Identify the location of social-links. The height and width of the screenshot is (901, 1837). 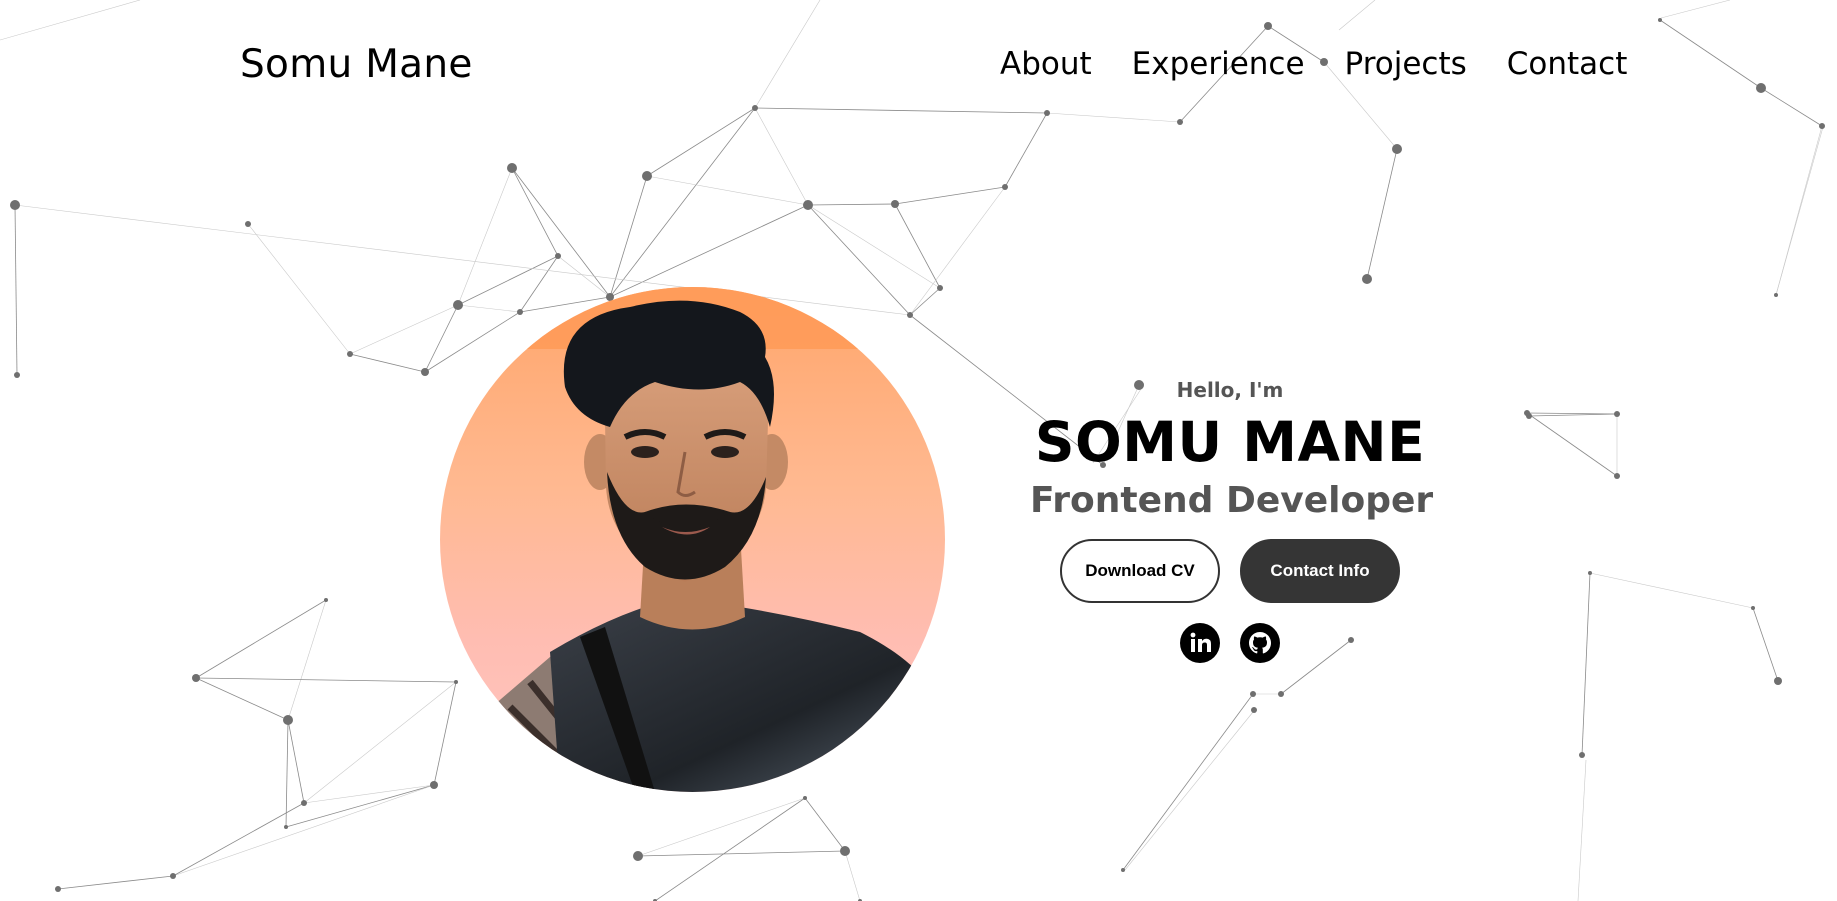
(1230, 643).